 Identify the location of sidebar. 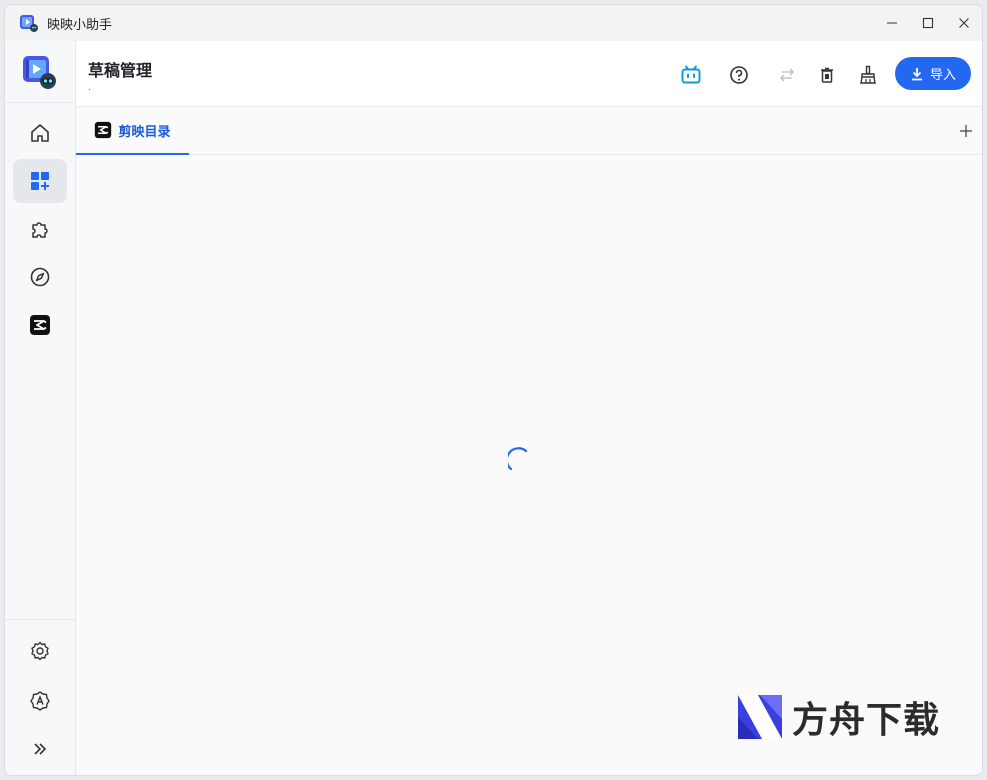
(40, 408).